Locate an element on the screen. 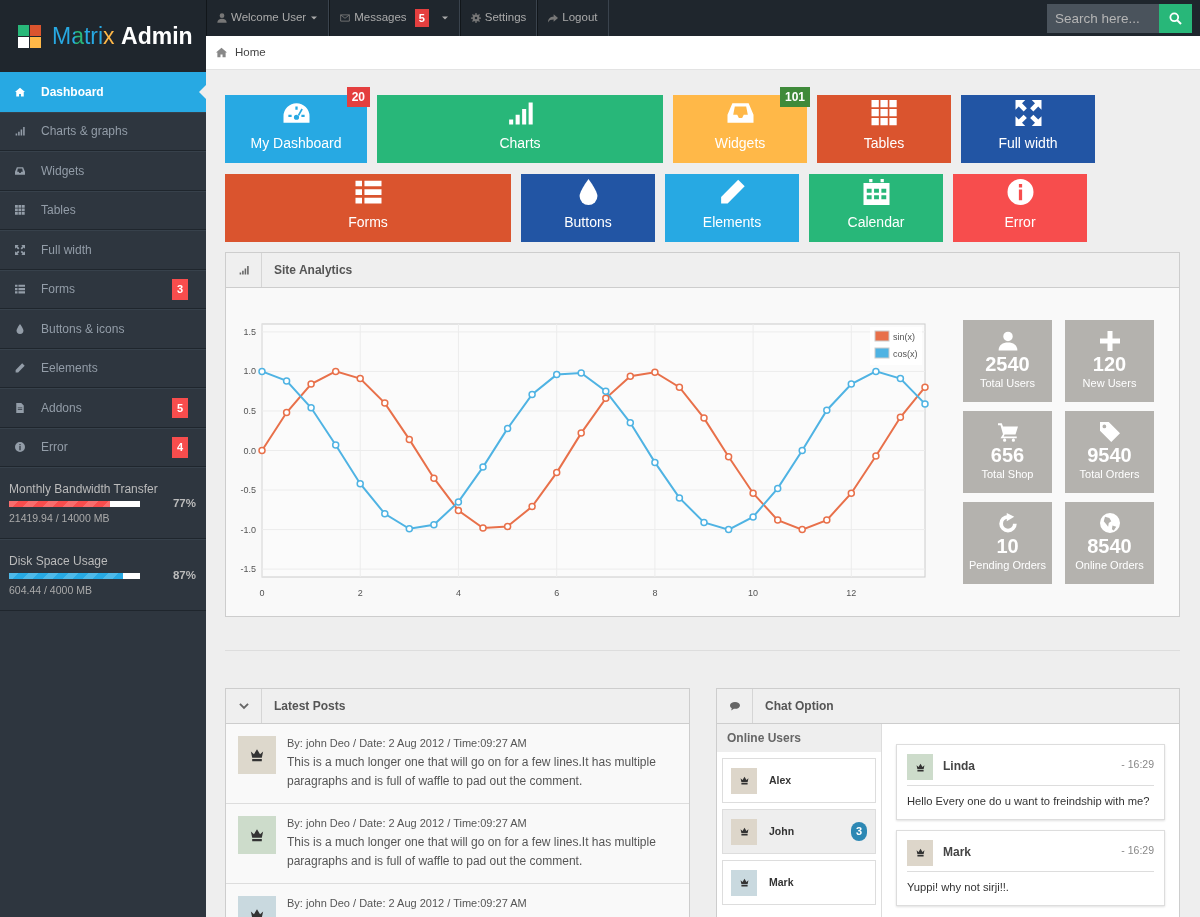 This screenshot has height=917, width=1200. sidebar-item: Charts & graphs is located at coordinates (103, 131).